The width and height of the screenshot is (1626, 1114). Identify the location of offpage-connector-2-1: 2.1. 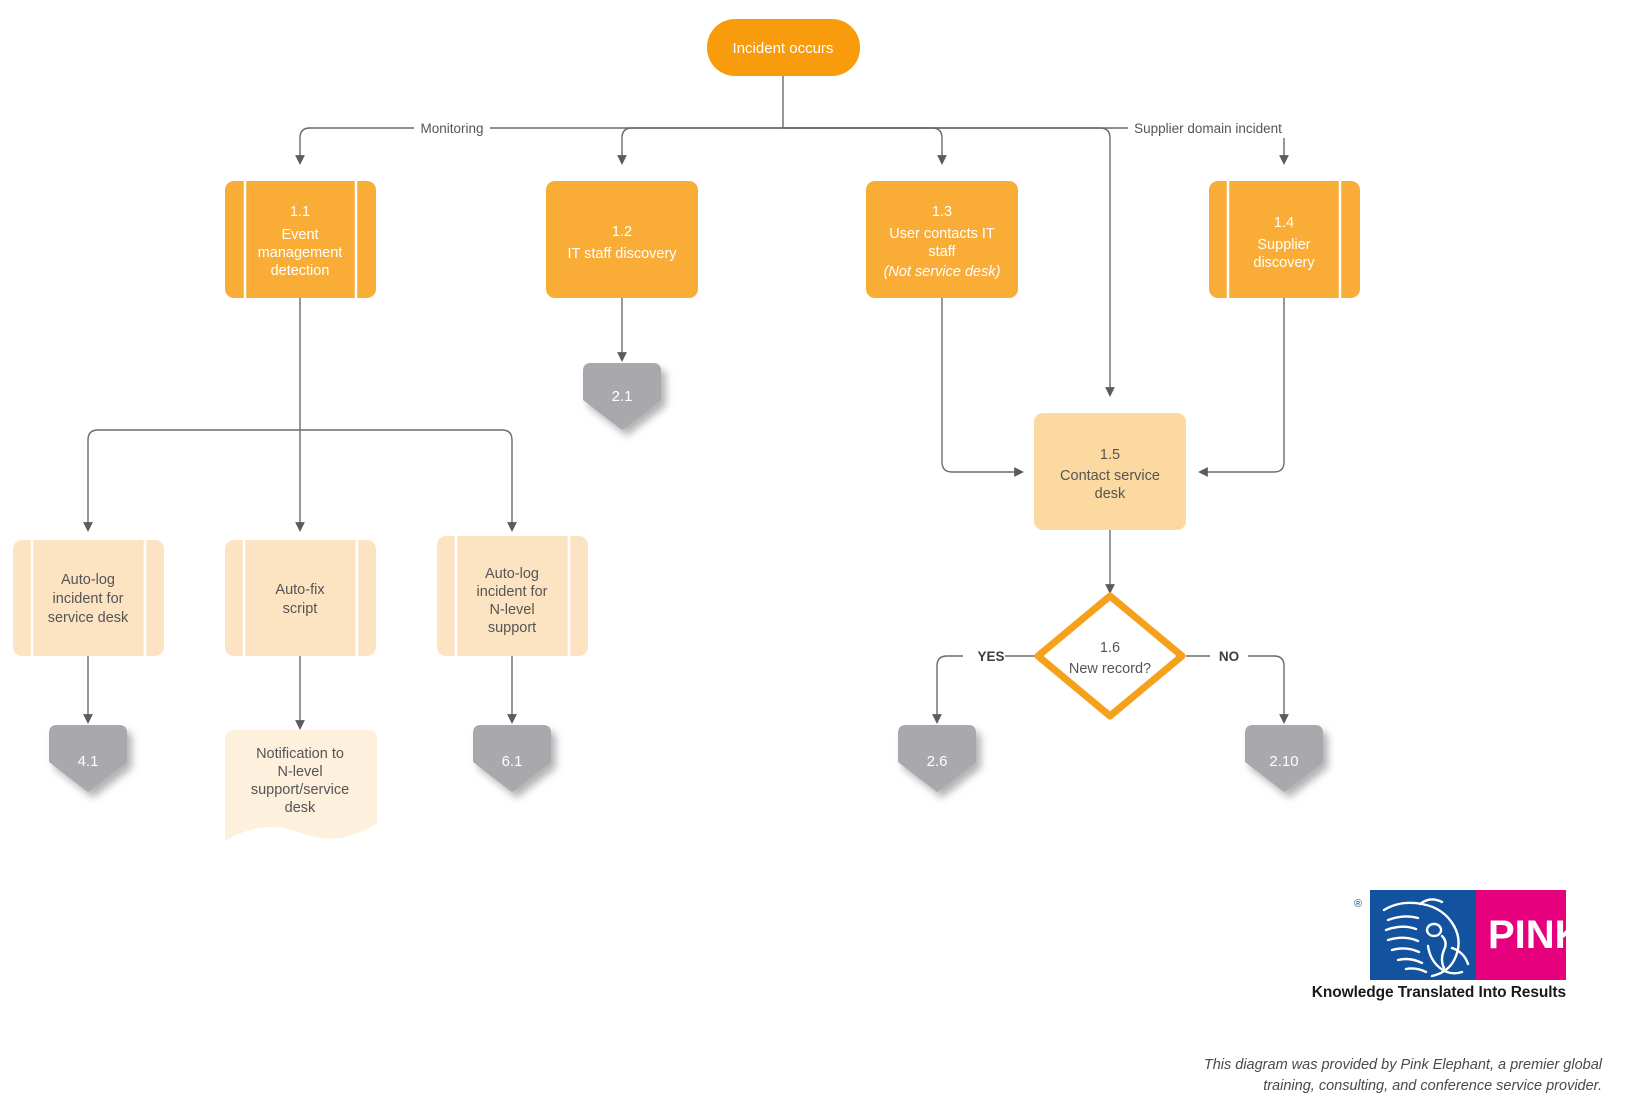
(622, 396).